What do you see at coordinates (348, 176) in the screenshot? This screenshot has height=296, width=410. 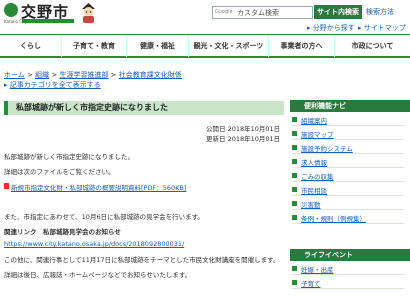 I see `sidebar-item-garbage: ごみの収集` at bounding box center [348, 176].